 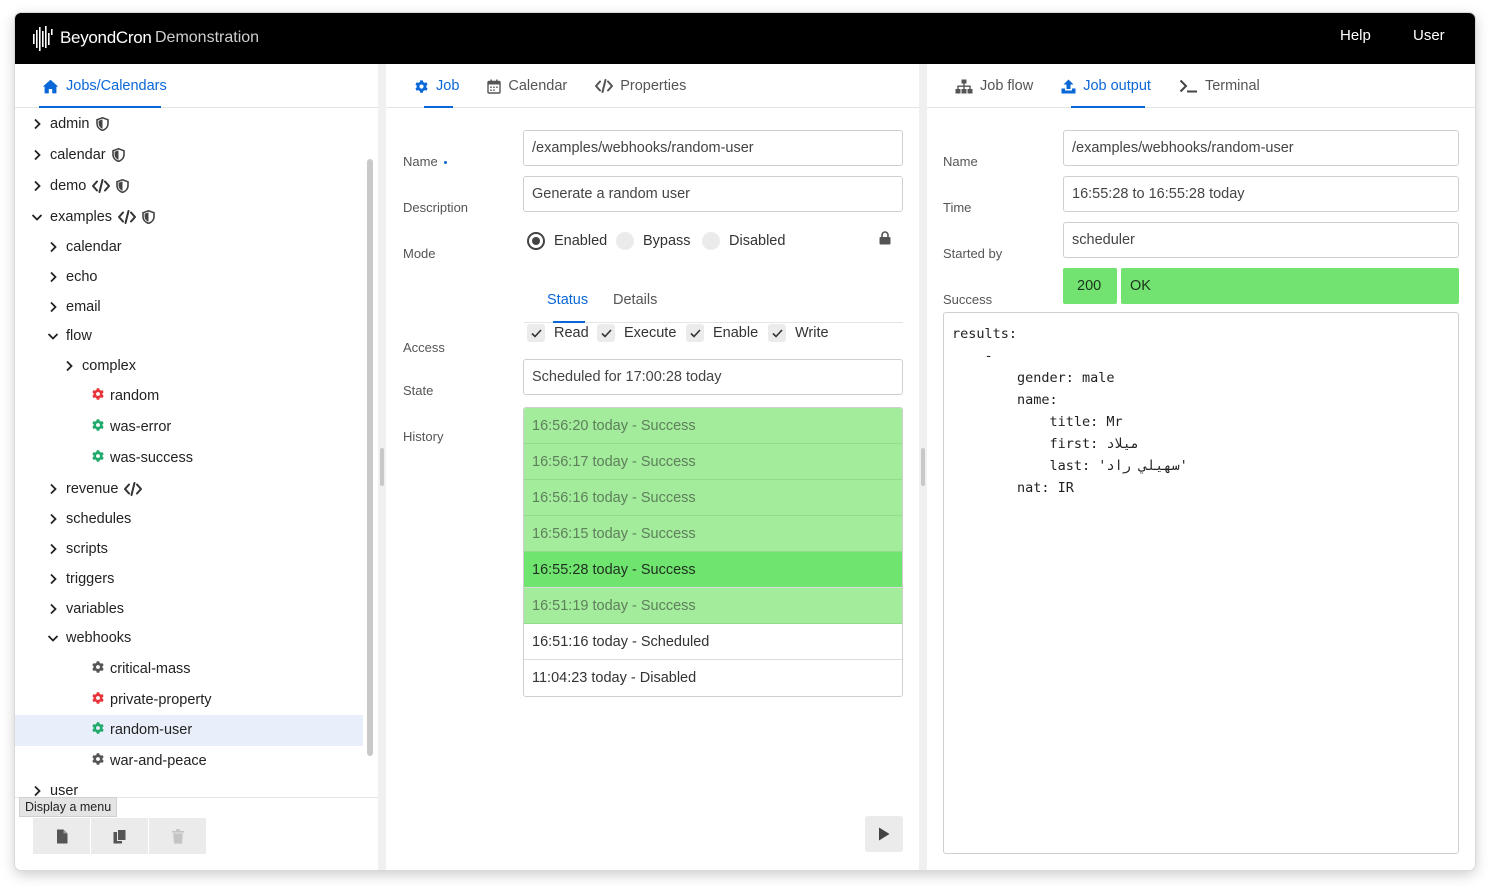 I want to click on output-name-field: /examples/webhooks/random-user, so click(x=1261, y=148).